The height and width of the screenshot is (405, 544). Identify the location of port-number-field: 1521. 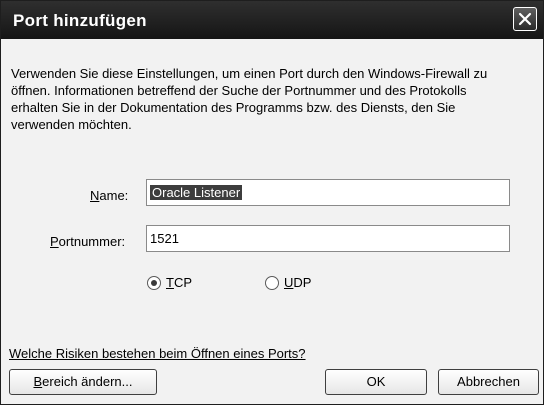
(328, 238).